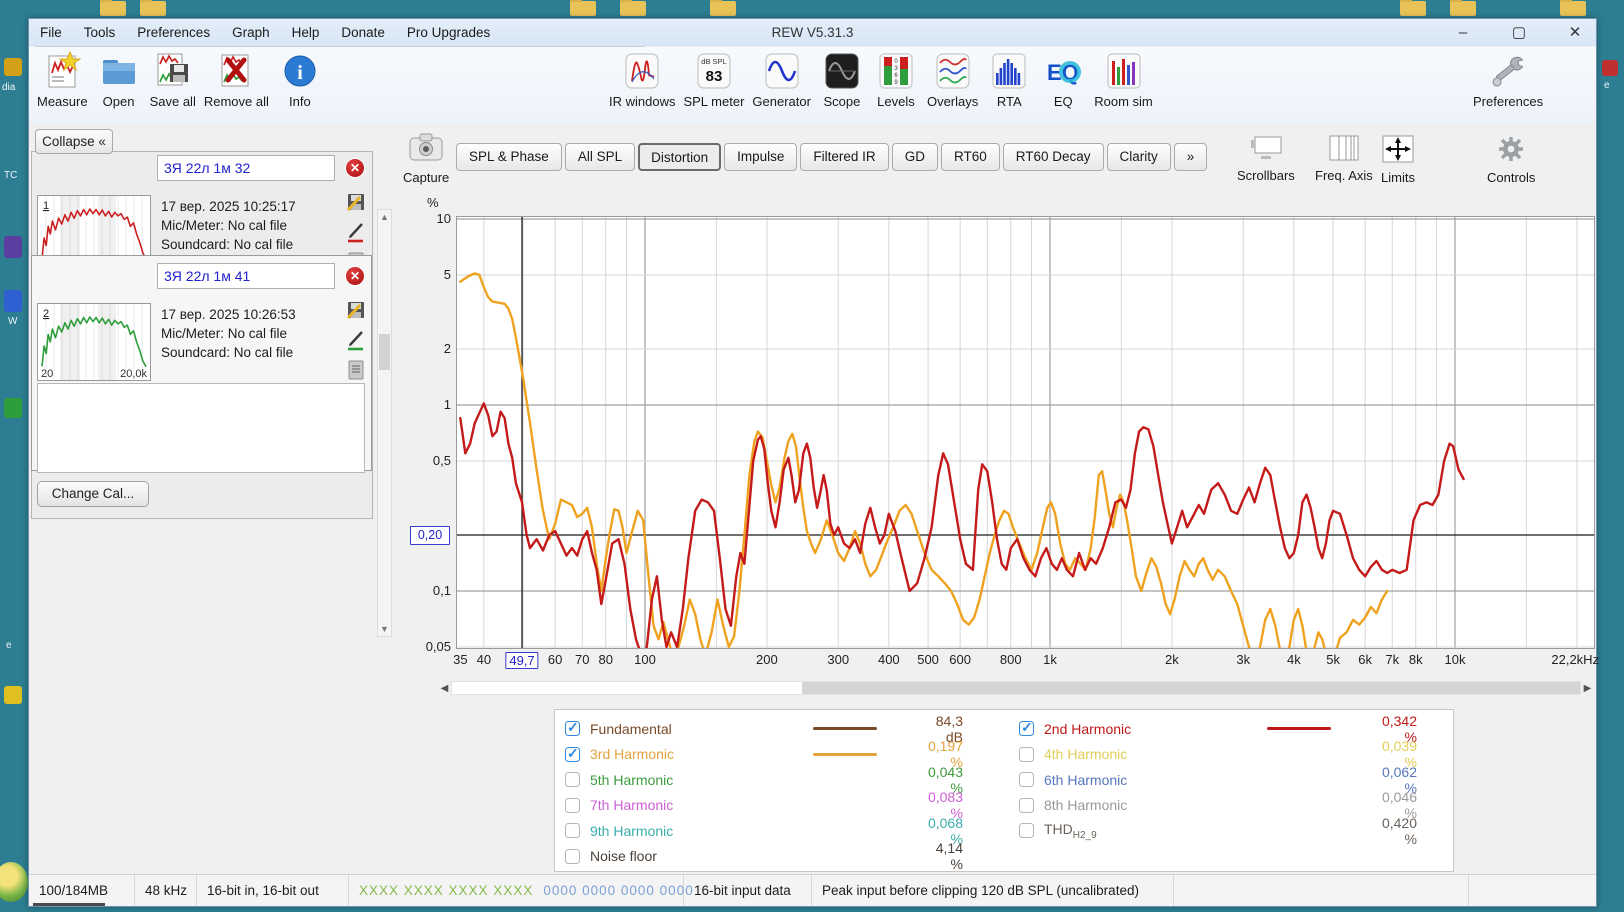 The image size is (1624, 912). What do you see at coordinates (47, 374) in the screenshot?
I see `svg-text: 20` at bounding box center [47, 374].